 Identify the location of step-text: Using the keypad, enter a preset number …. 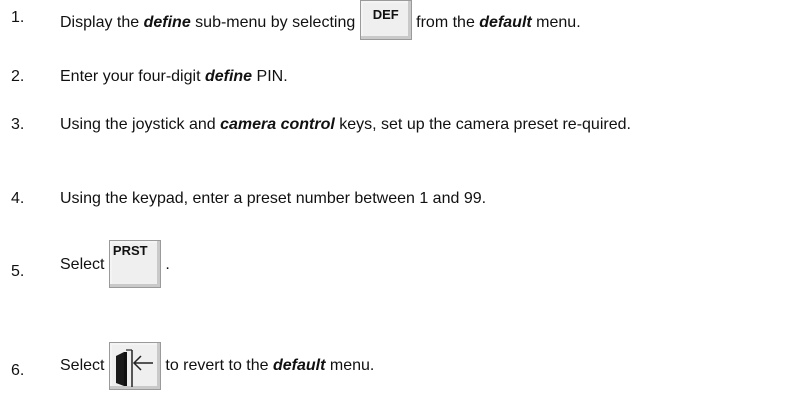
(273, 198).